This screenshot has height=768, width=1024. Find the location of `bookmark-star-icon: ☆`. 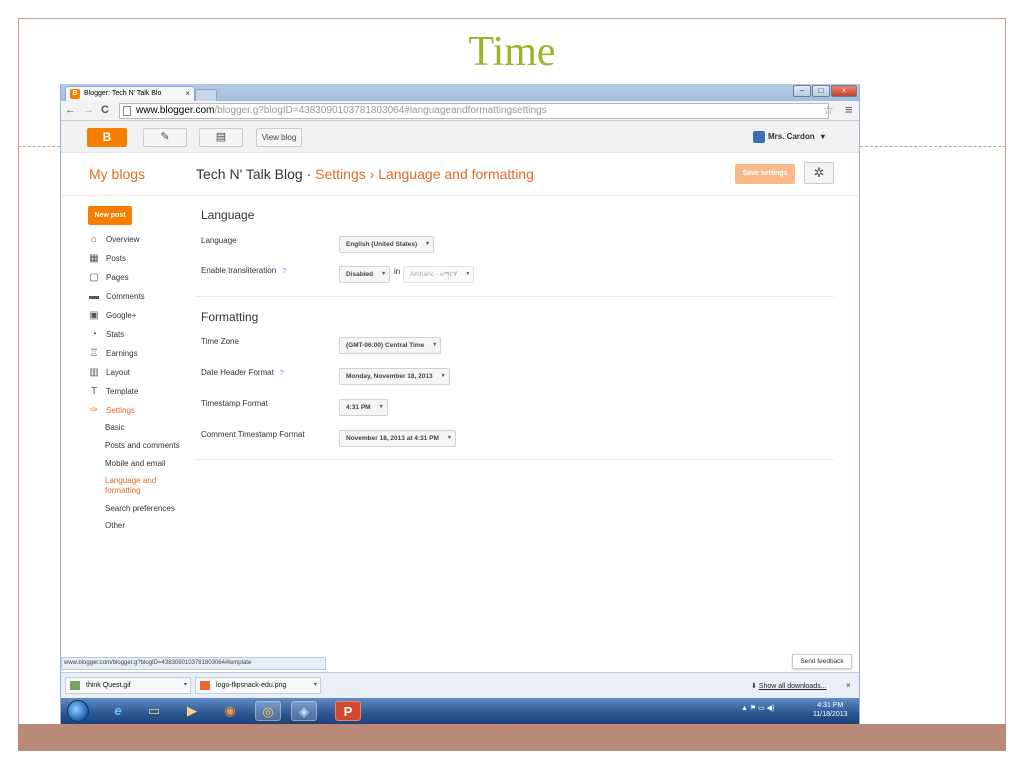

bookmark-star-icon: ☆ is located at coordinates (828, 110).